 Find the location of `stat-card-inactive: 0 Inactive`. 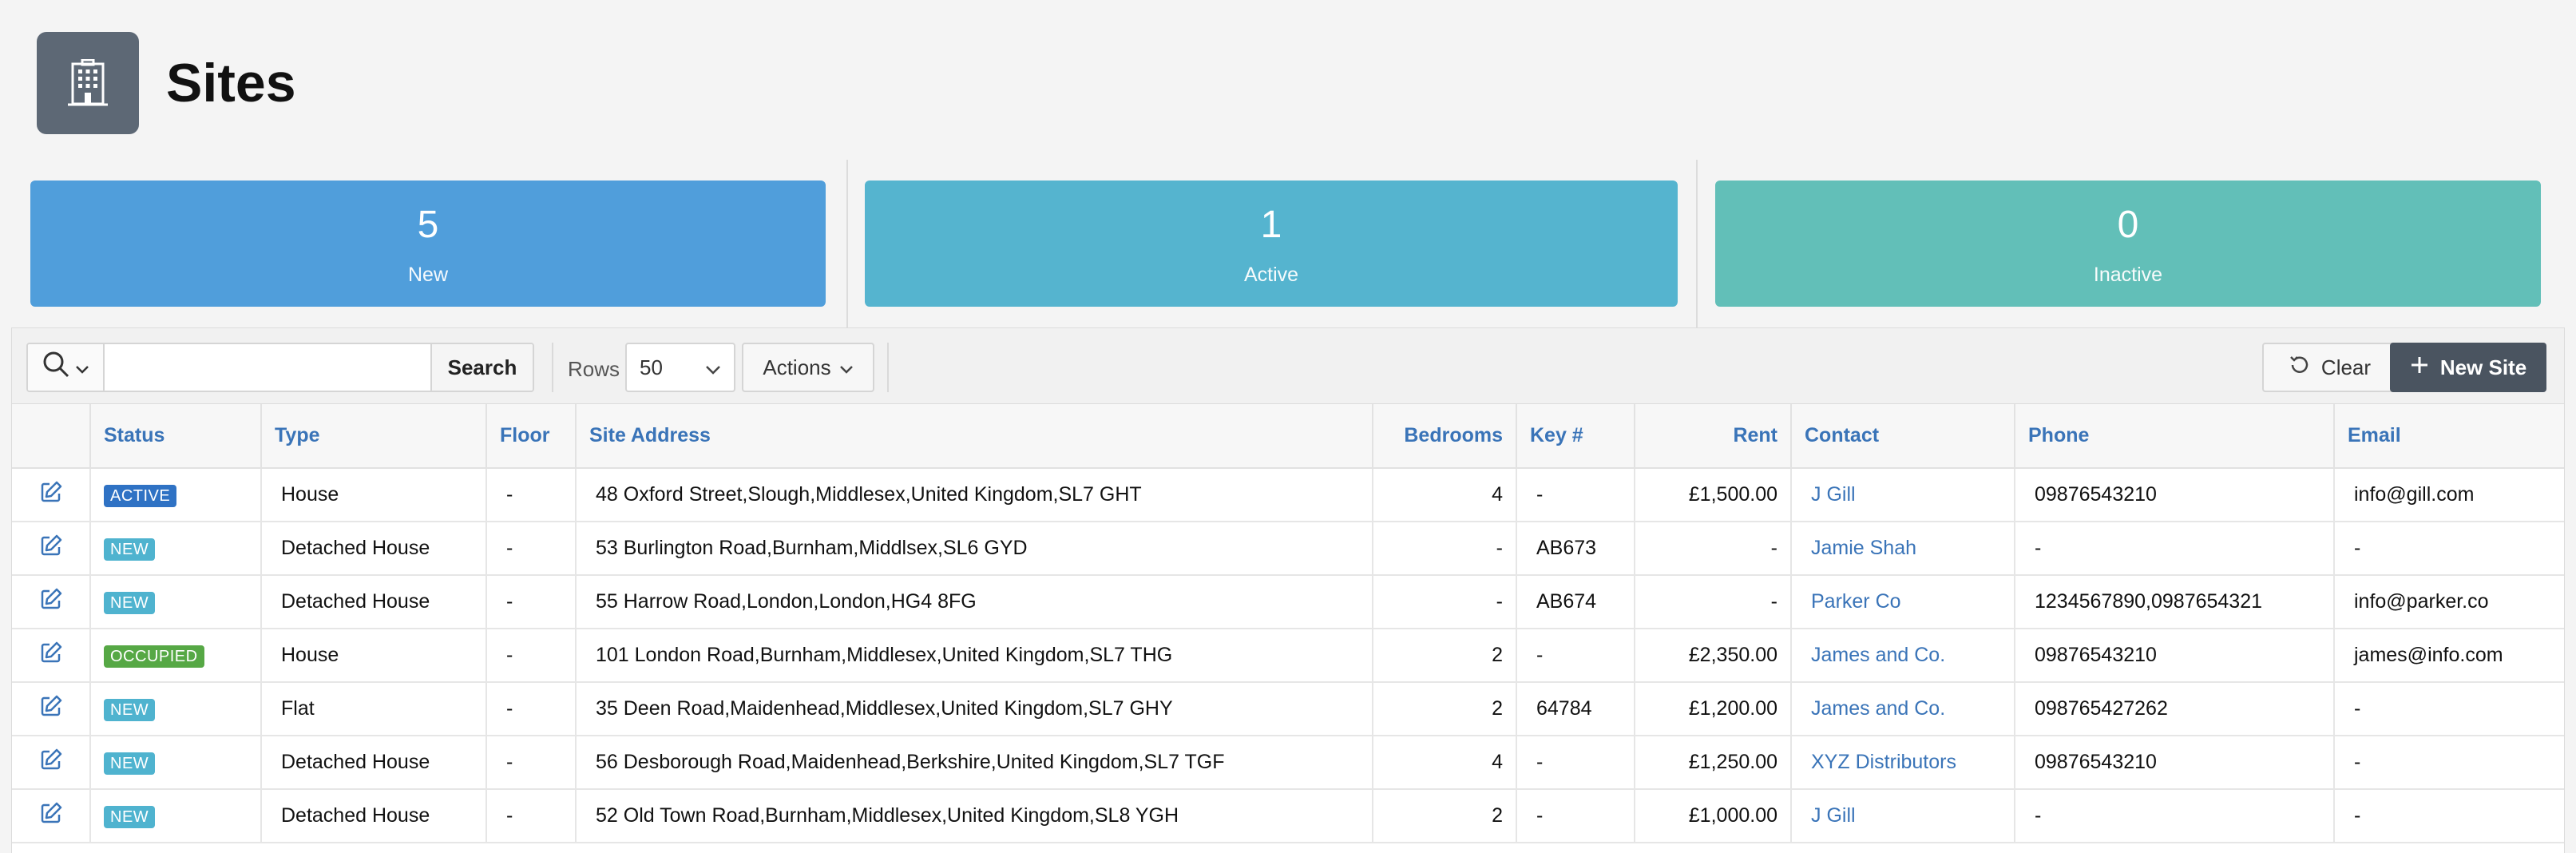

stat-card-inactive: 0 Inactive is located at coordinates (2128, 244).